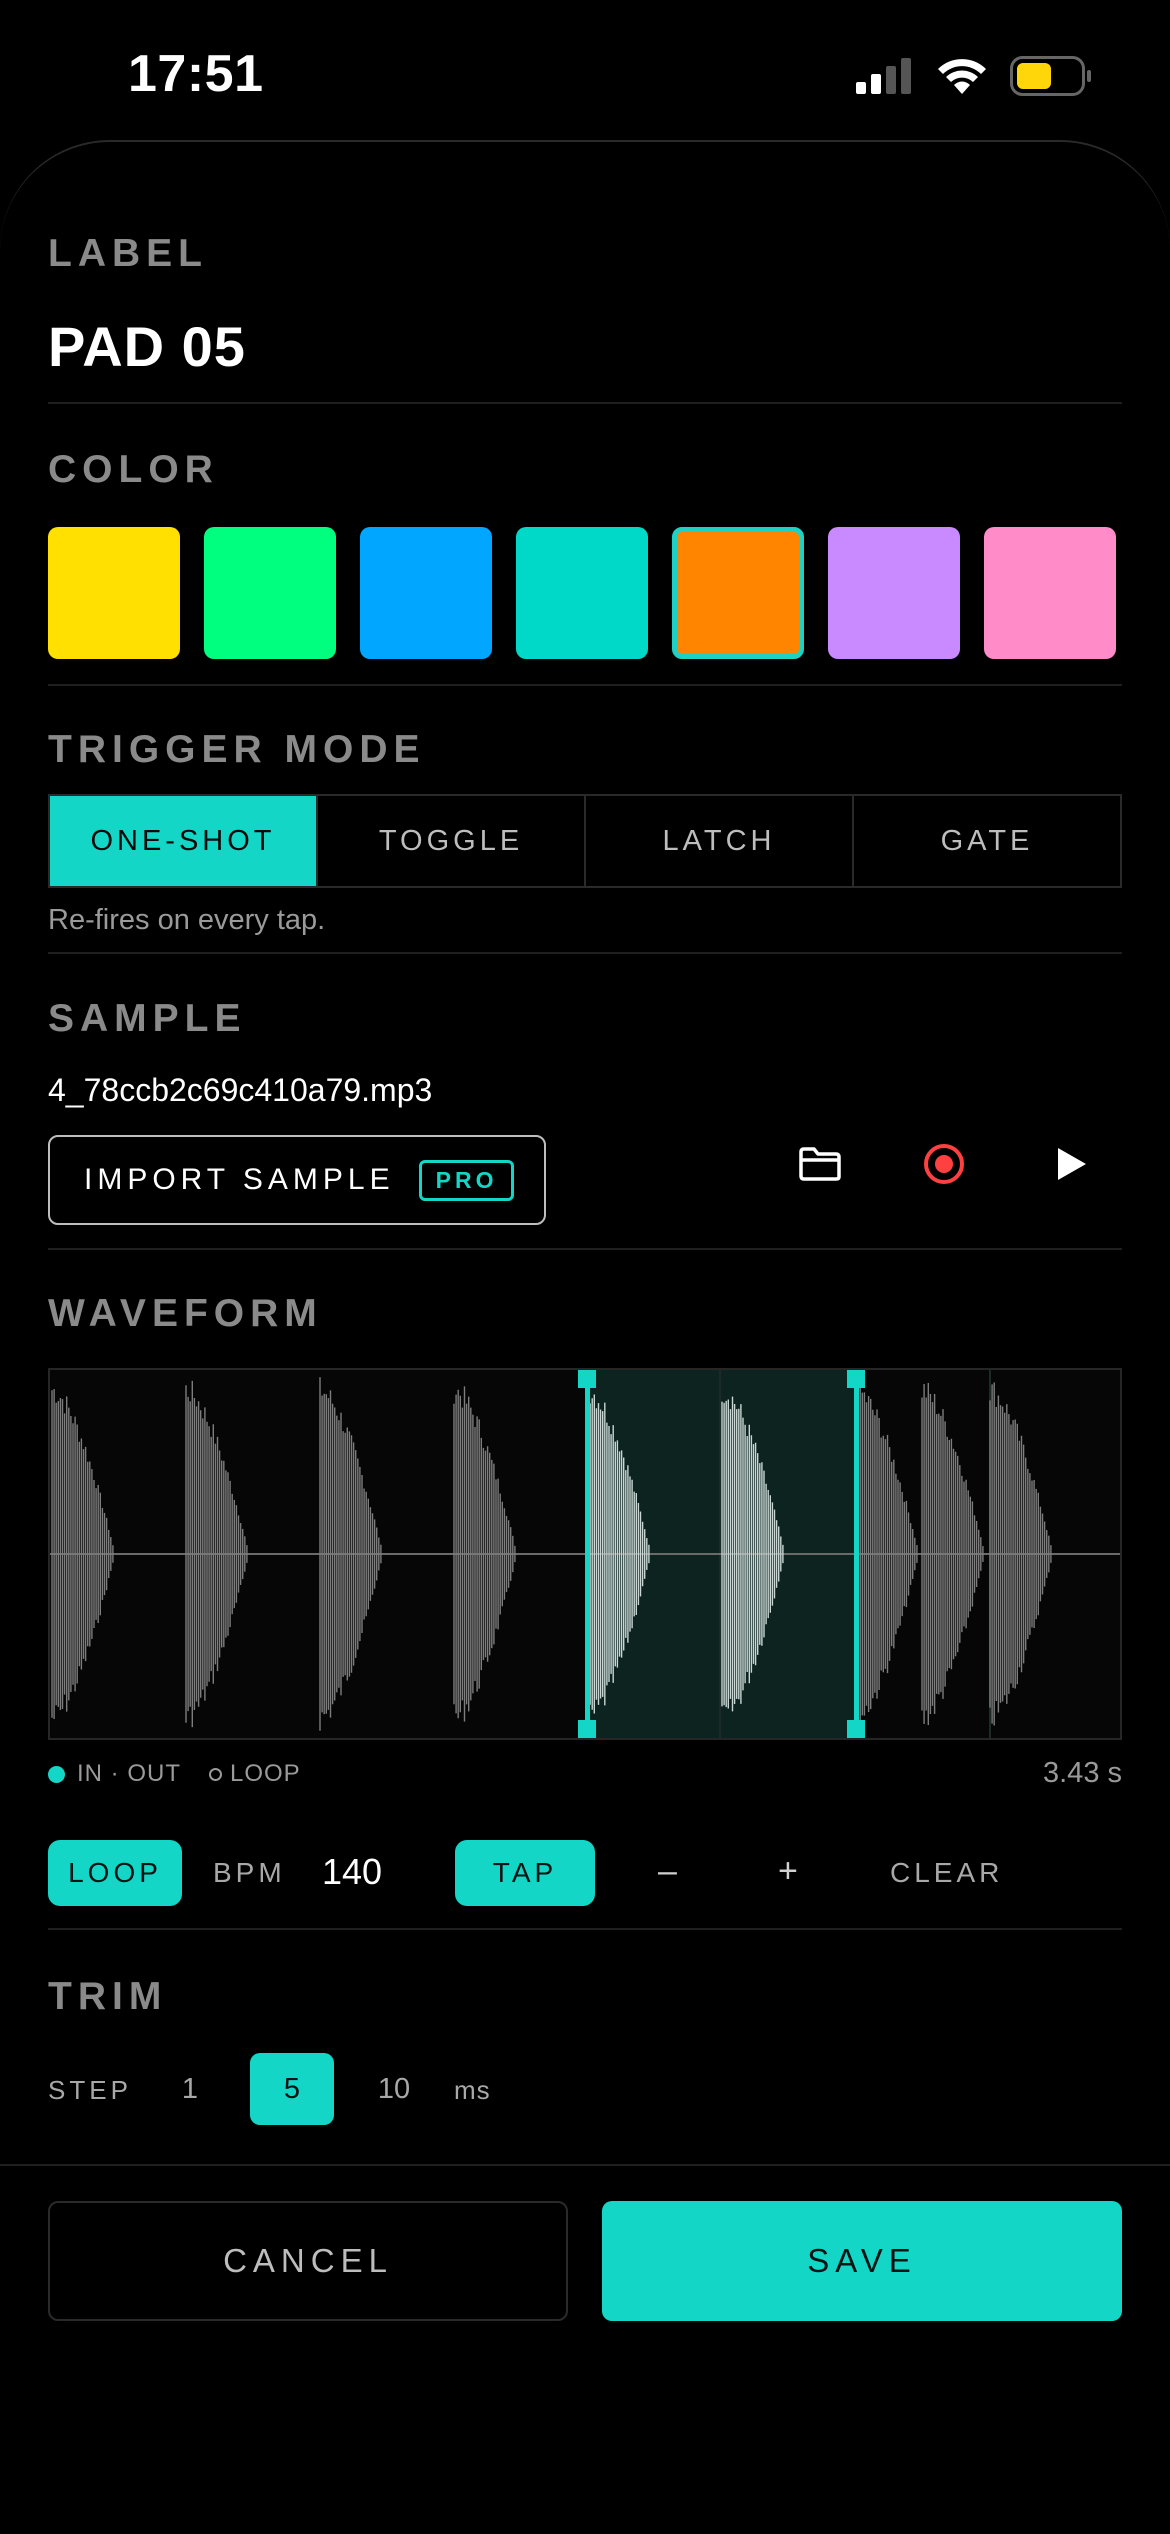  Describe the element at coordinates (1070, 1164) in the screenshot. I see `play-icon` at that location.